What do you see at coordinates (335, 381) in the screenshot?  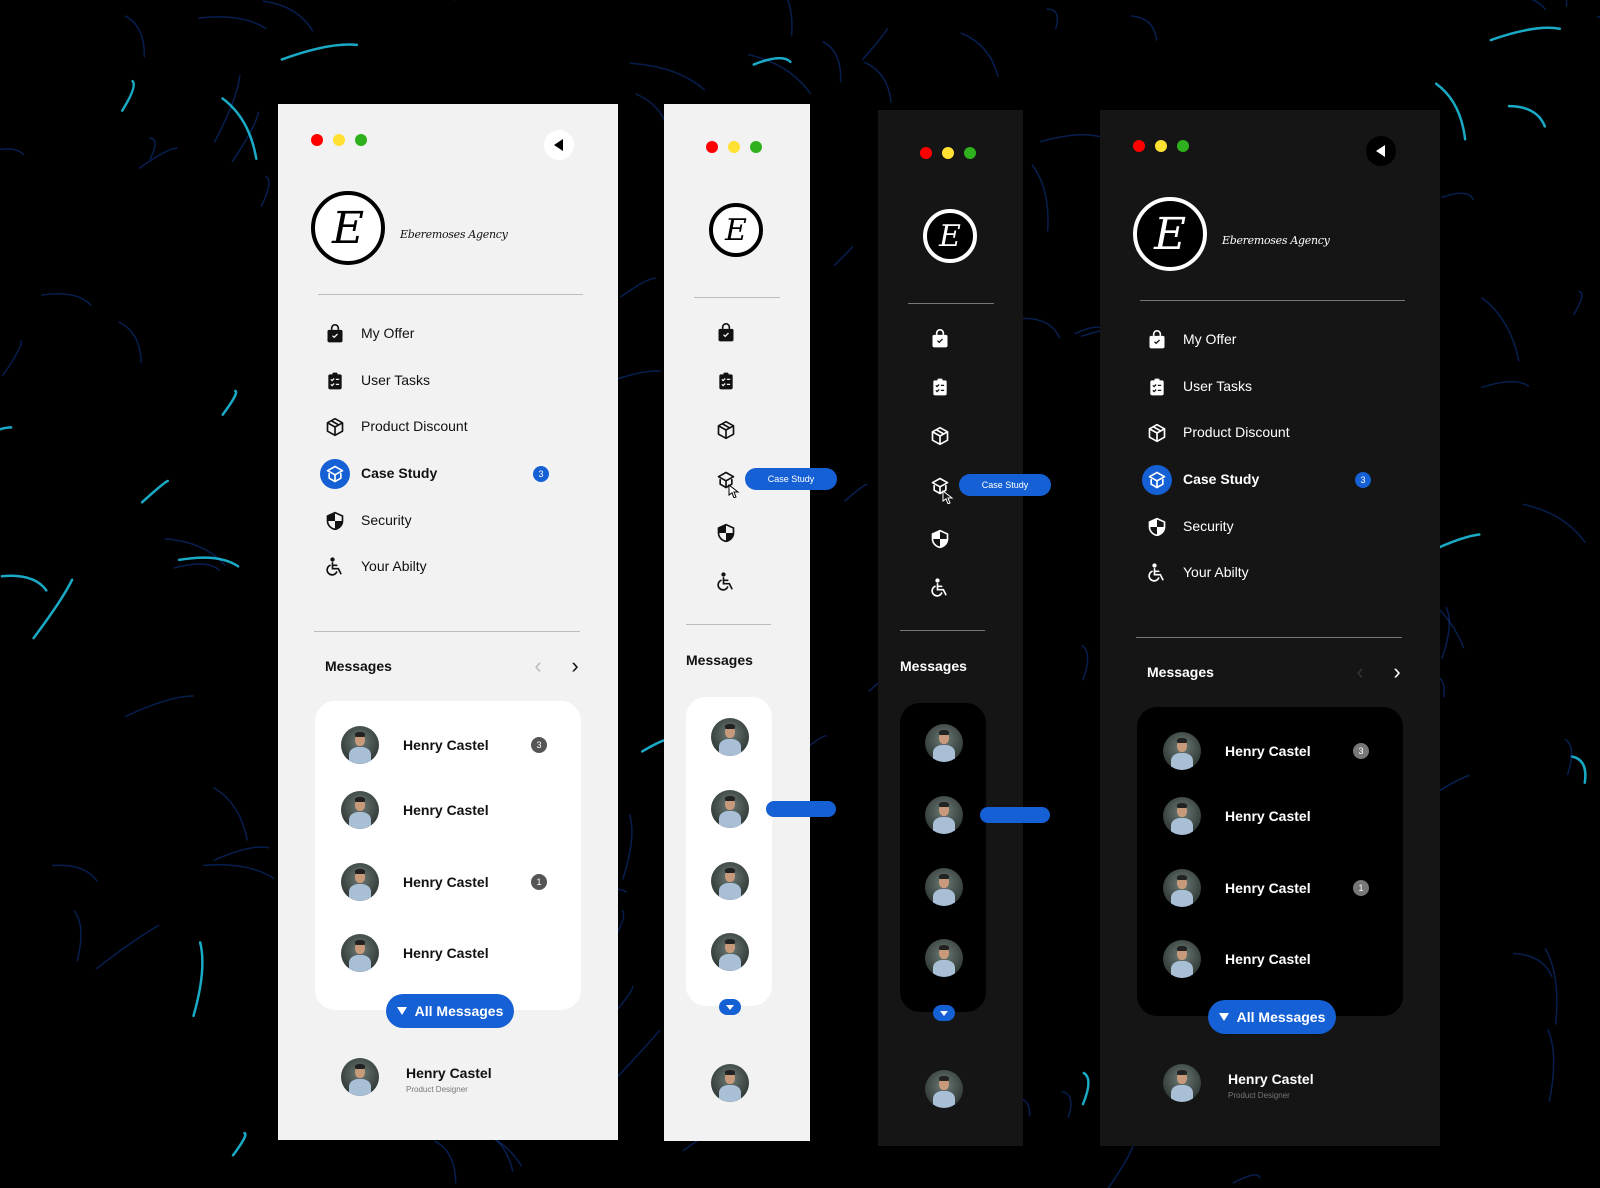 I see `clipboard-tasks-icon` at bounding box center [335, 381].